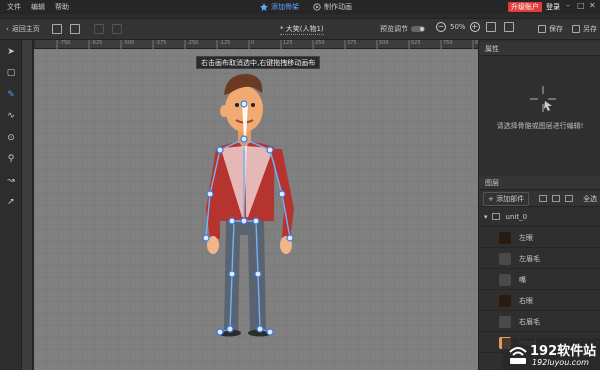  I want to click on tab-make-animation: 制作动画, so click(332, 7).